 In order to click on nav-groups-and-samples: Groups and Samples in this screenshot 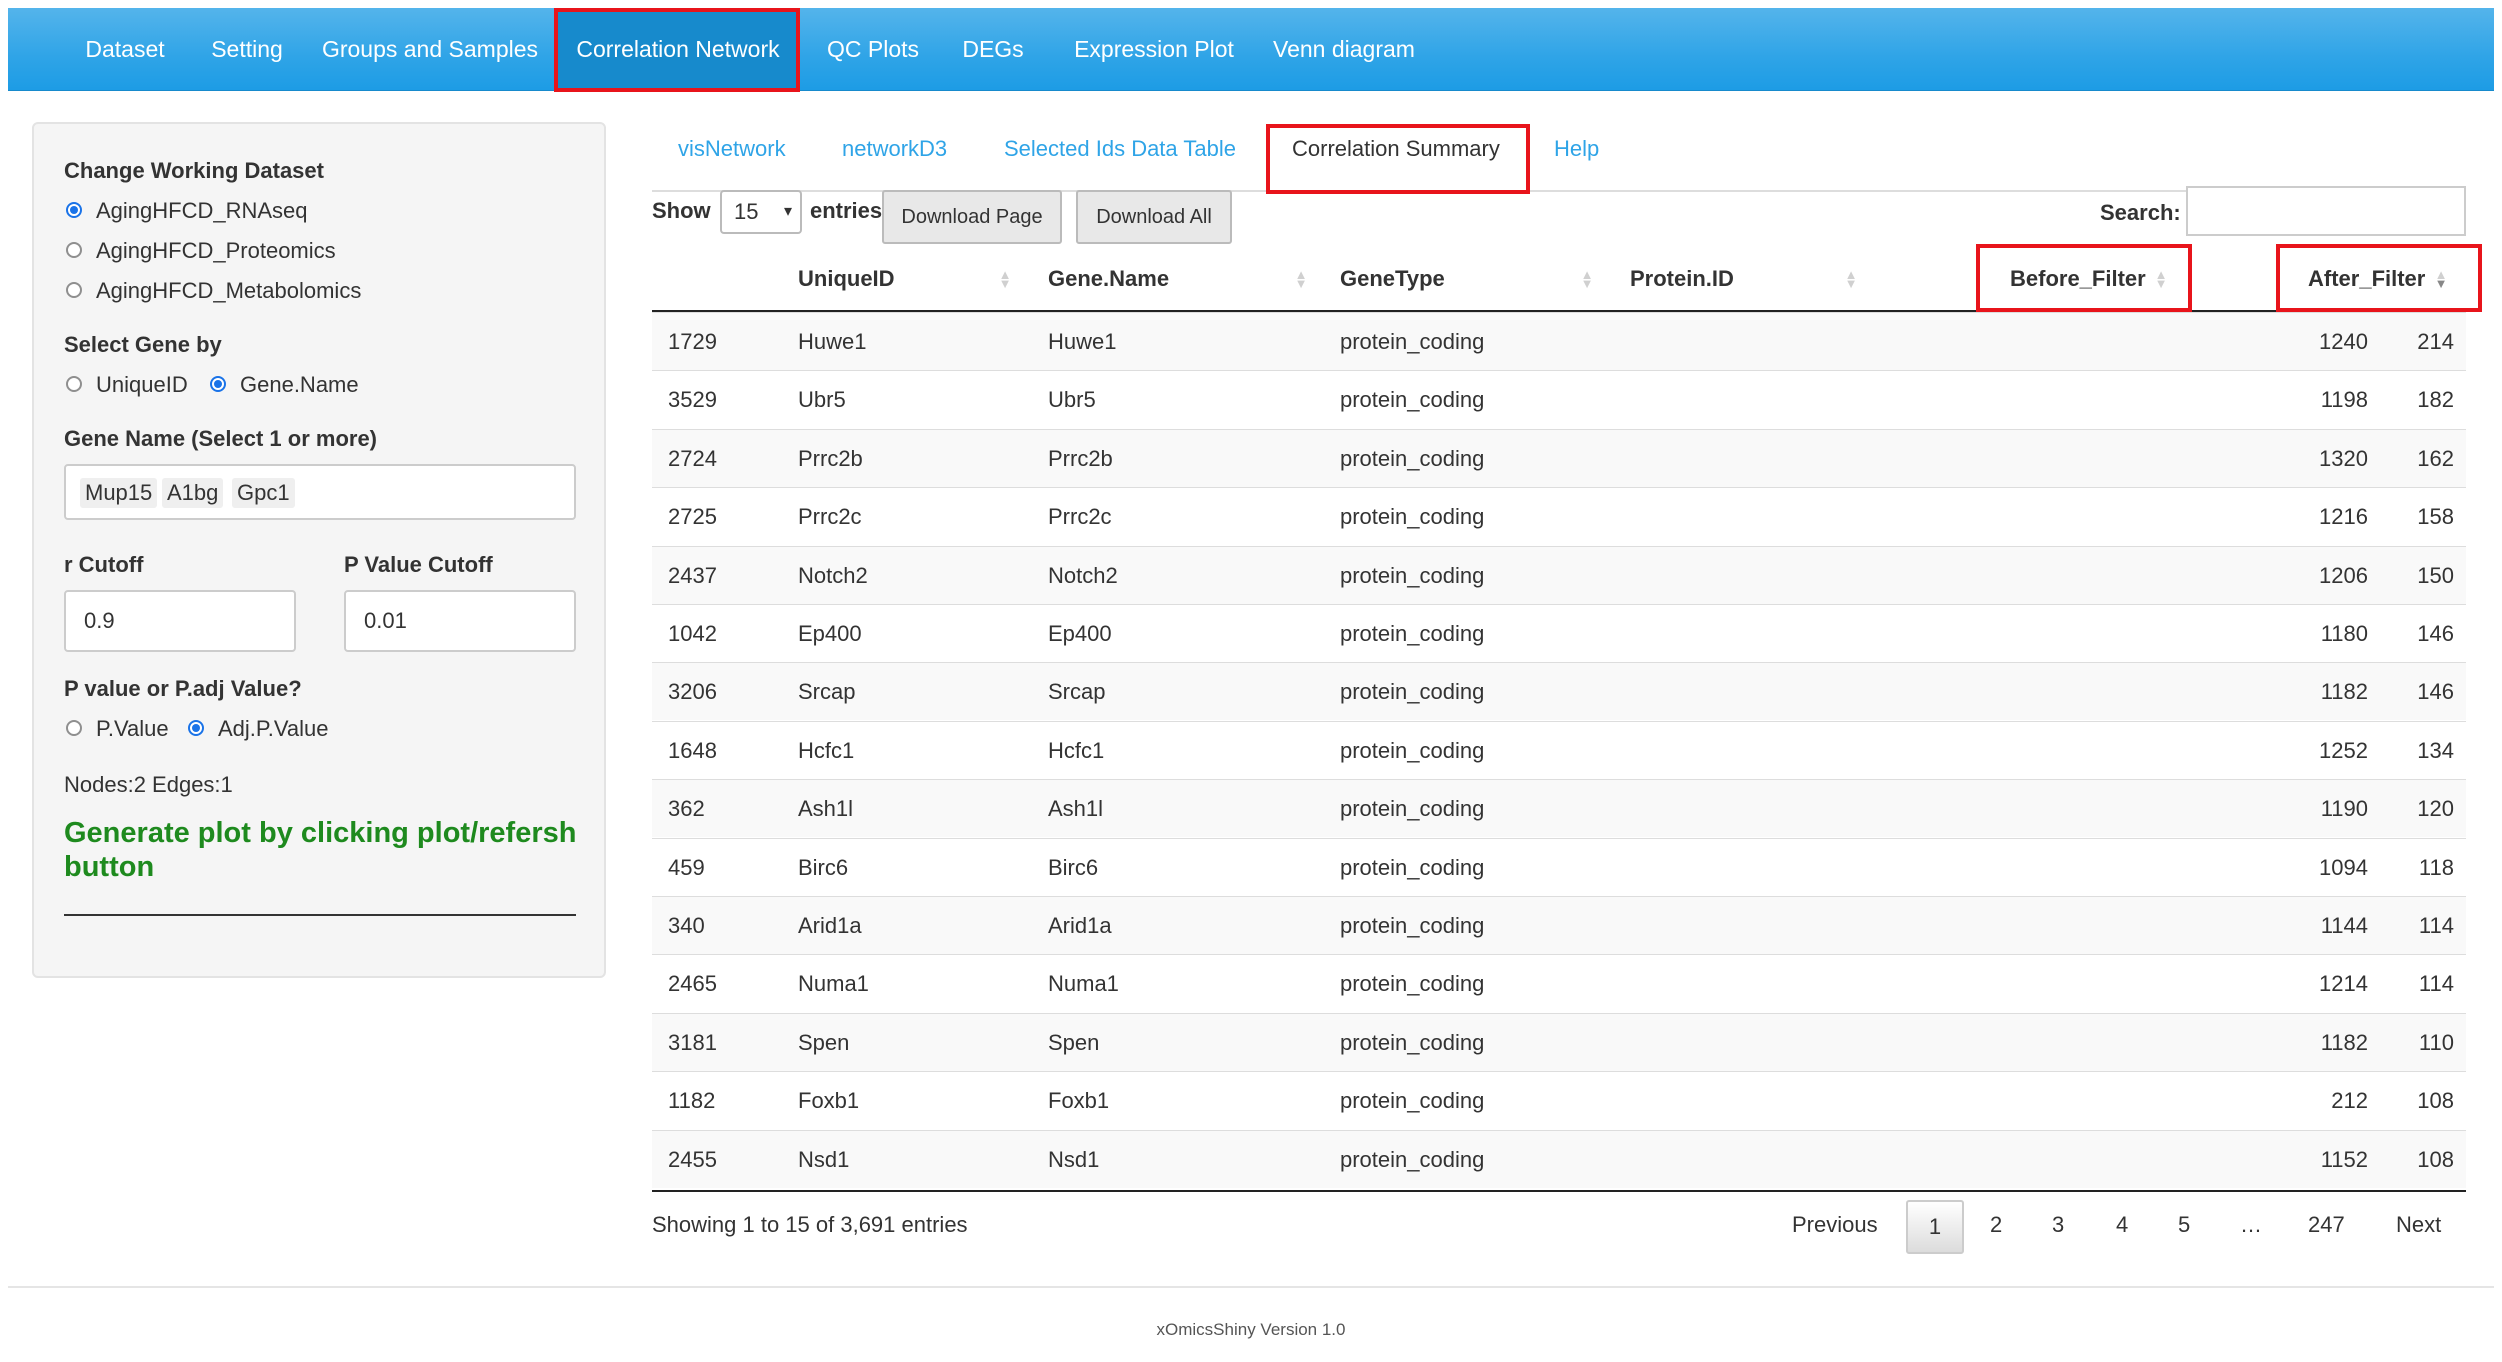, I will do `click(430, 49)`.